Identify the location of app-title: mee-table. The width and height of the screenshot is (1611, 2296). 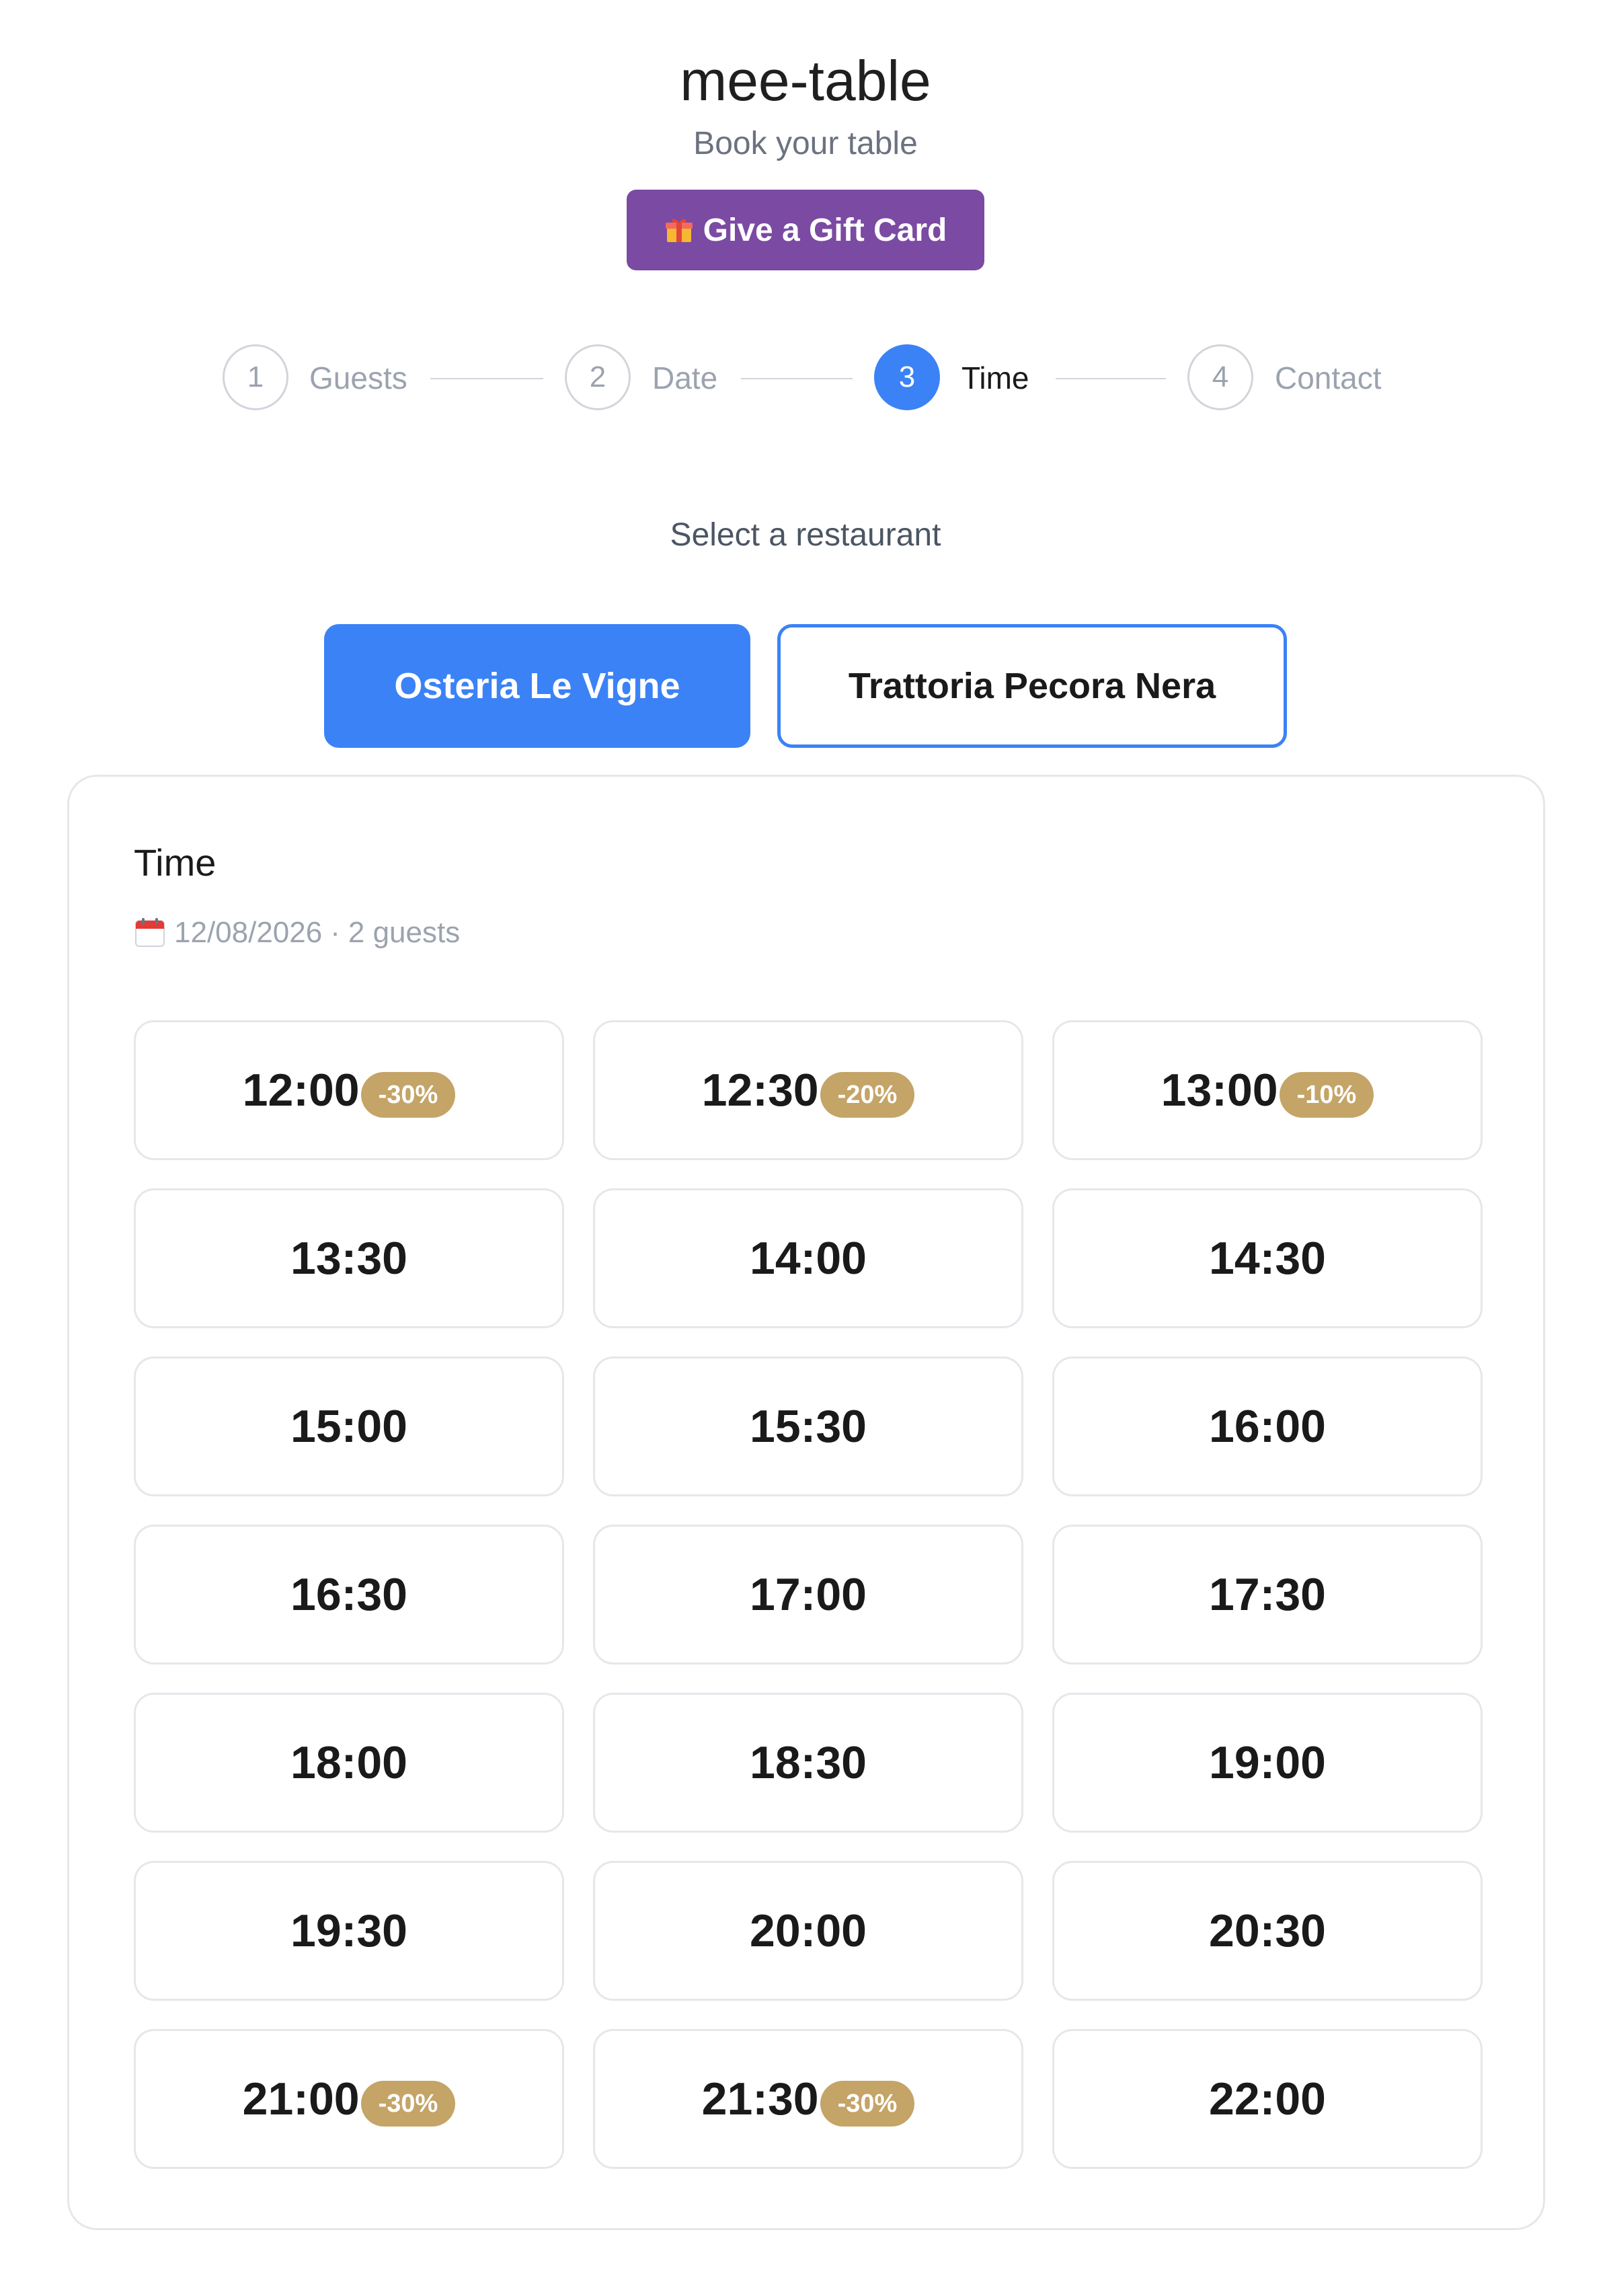
(805, 80).